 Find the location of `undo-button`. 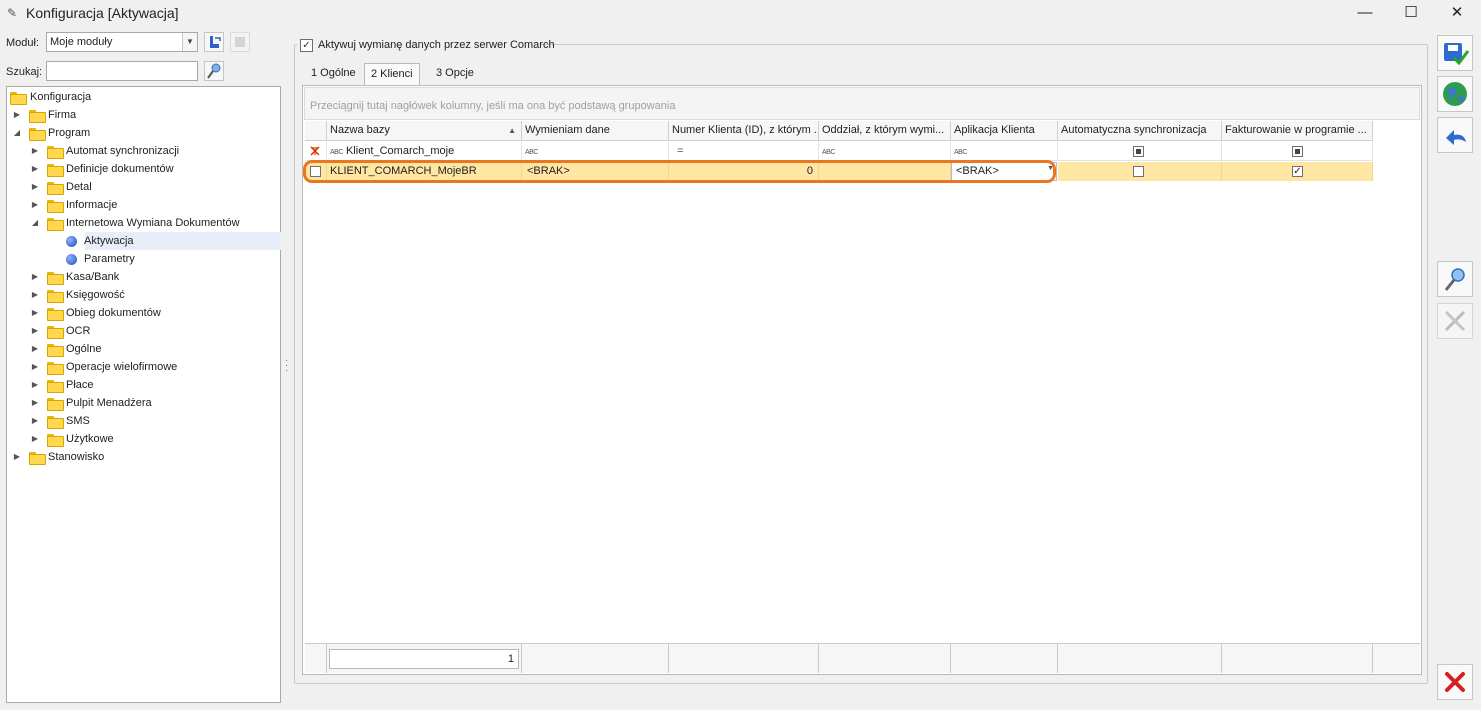

undo-button is located at coordinates (1455, 135).